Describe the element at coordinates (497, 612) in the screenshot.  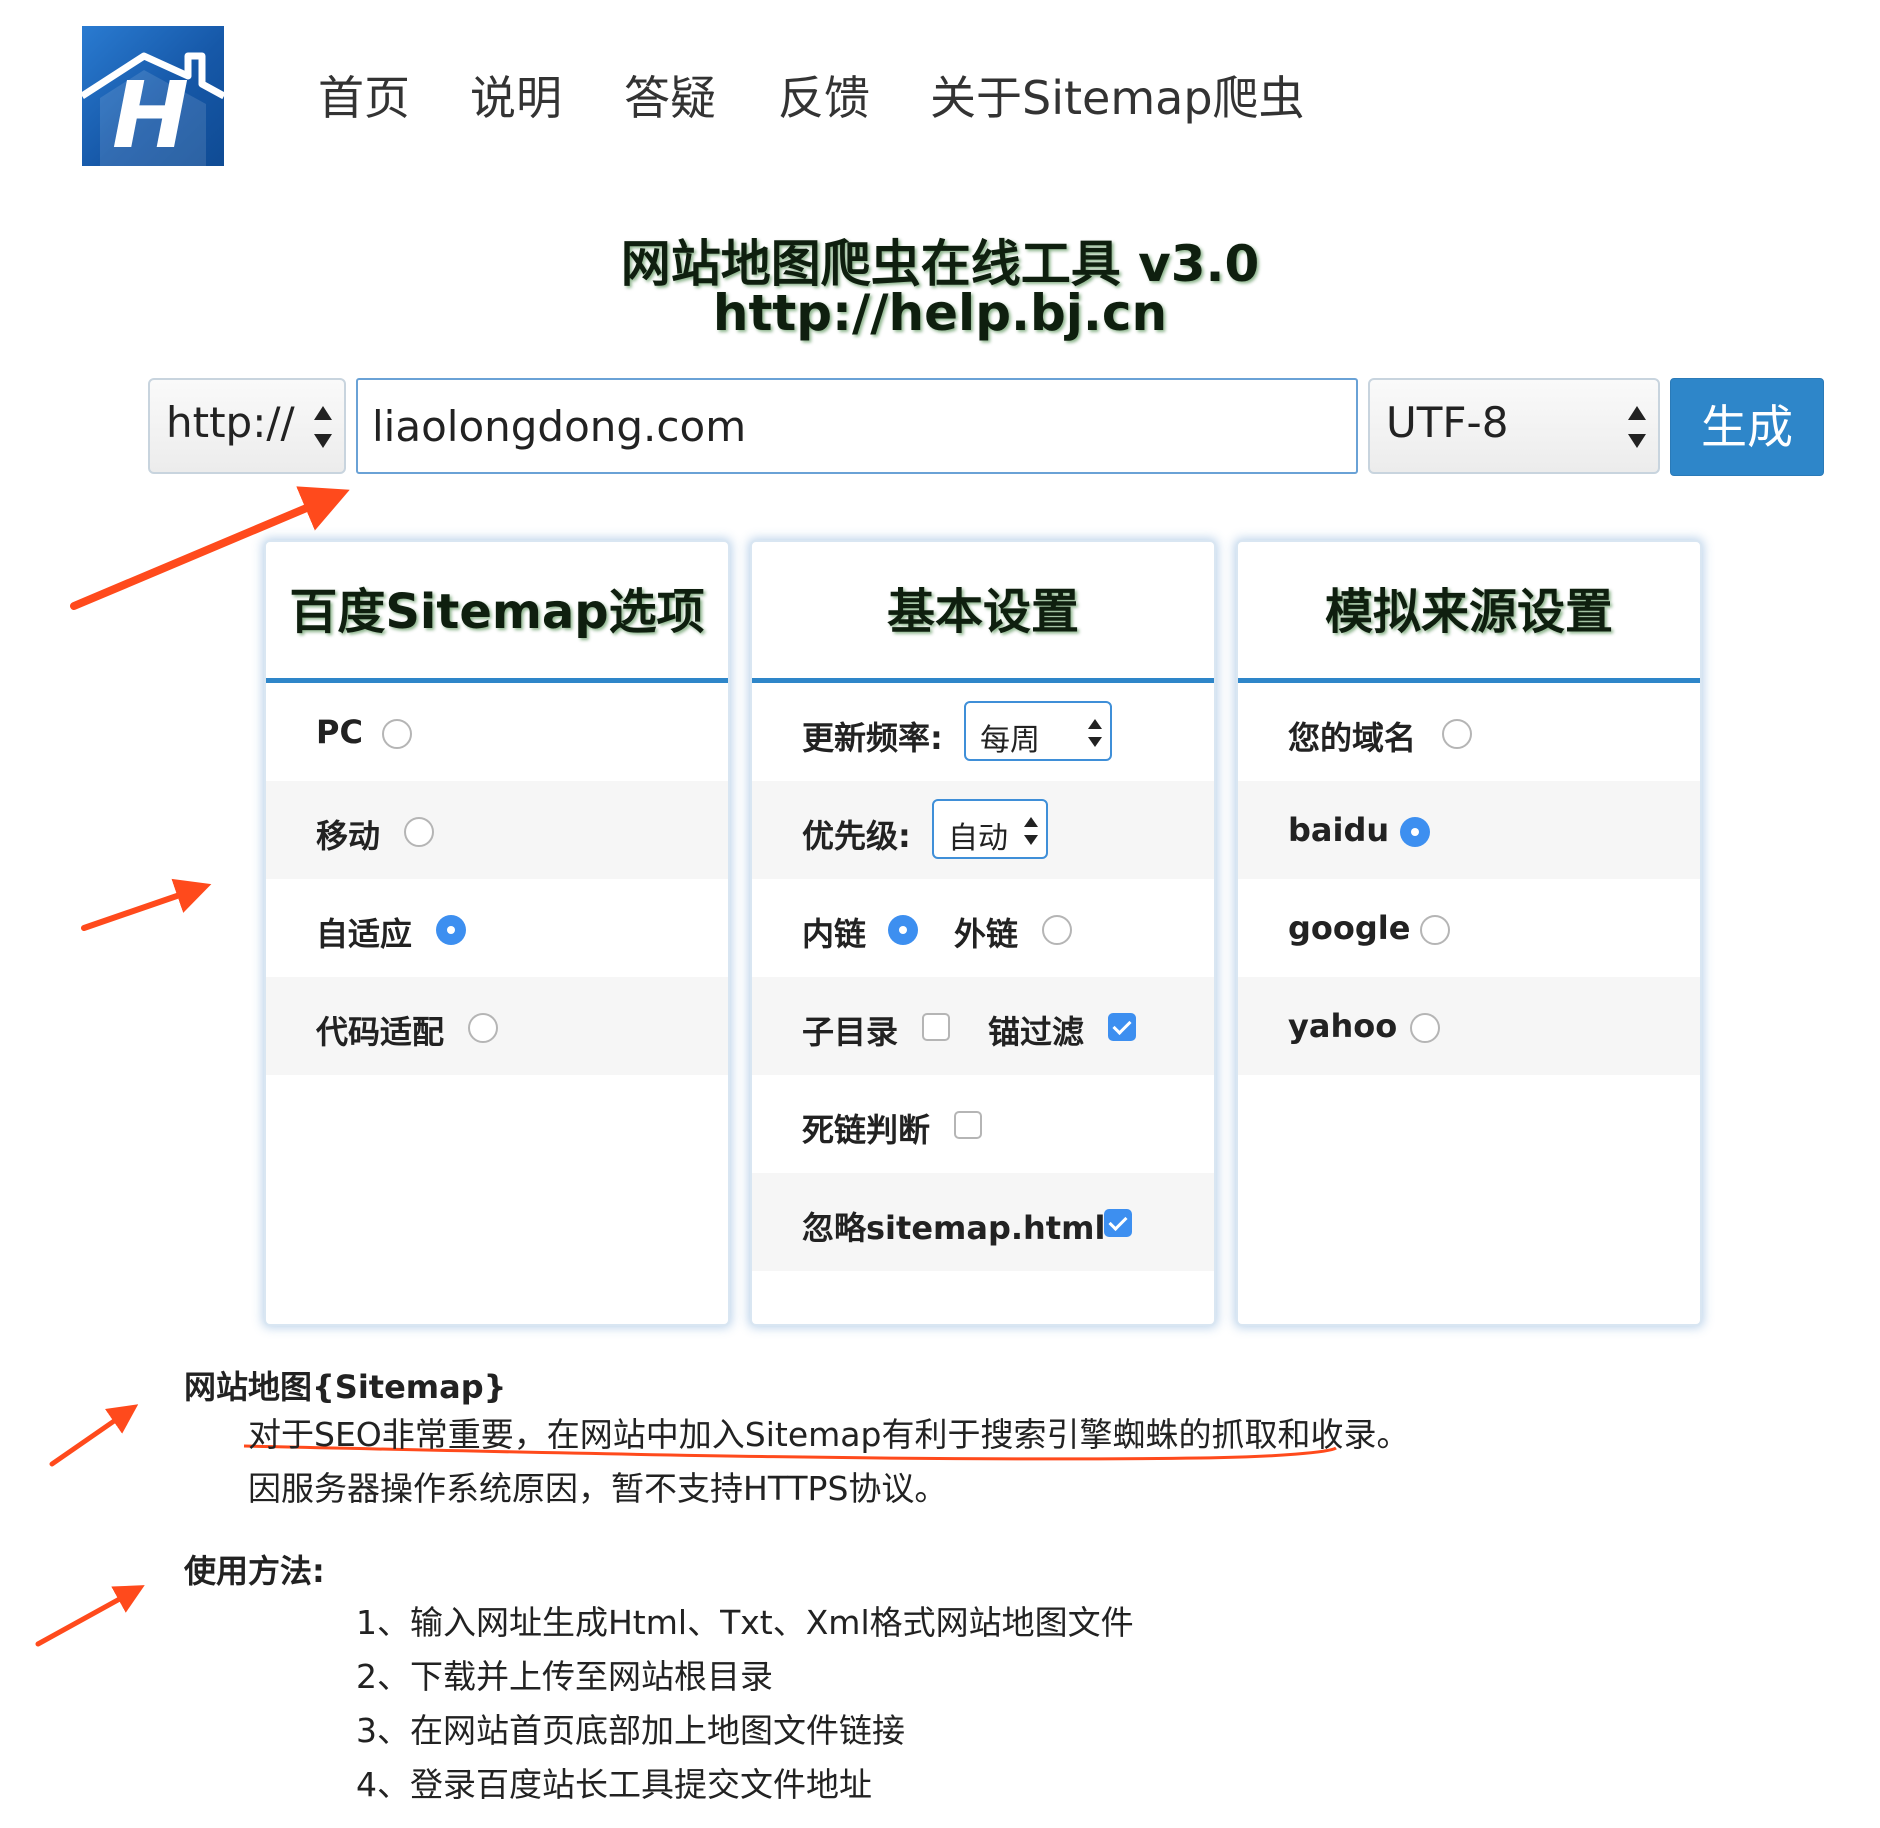
I see `panel-title: 百度Sitemap选项` at that location.